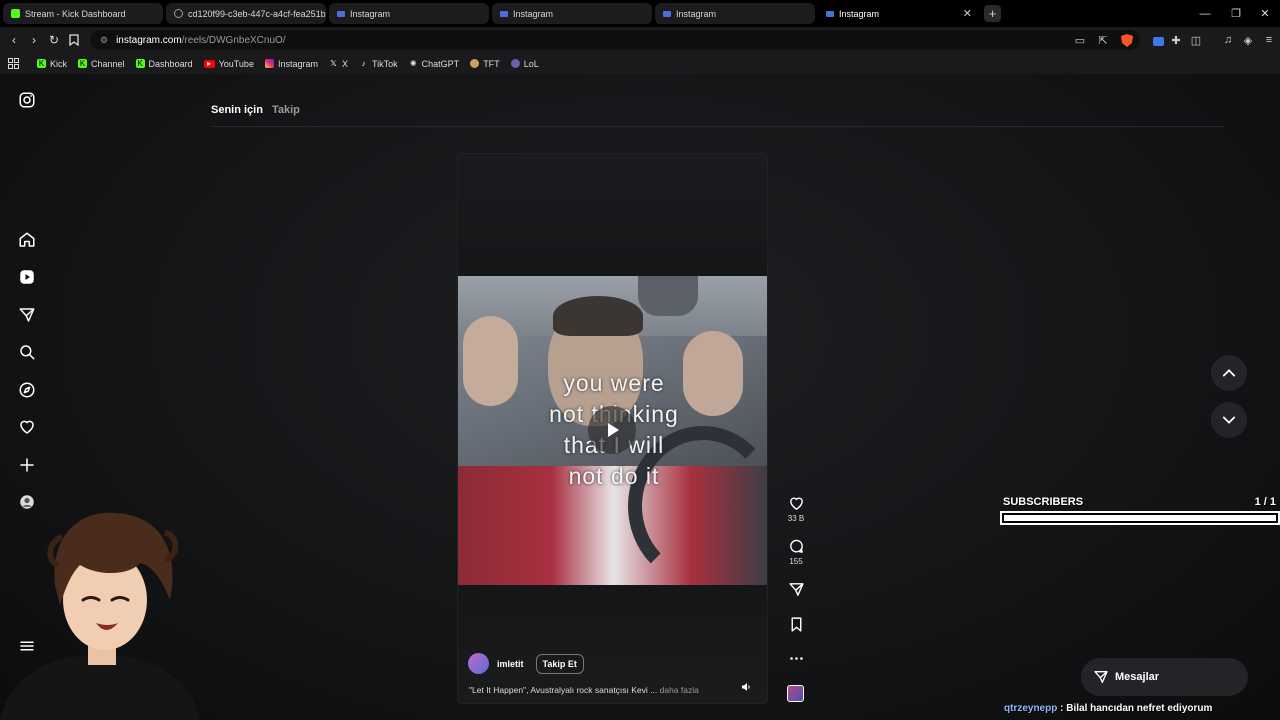 The width and height of the screenshot is (1280, 720). I want to click on home-icon, so click(27, 240).